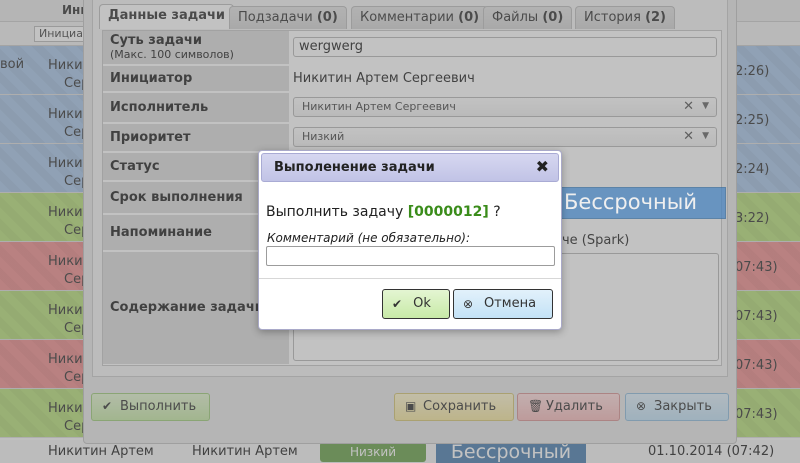 The image size is (800, 463). What do you see at coordinates (383, 212) in the screenshot?
I see `confirm-question: Выполнить задачу [0000012] ?` at bounding box center [383, 212].